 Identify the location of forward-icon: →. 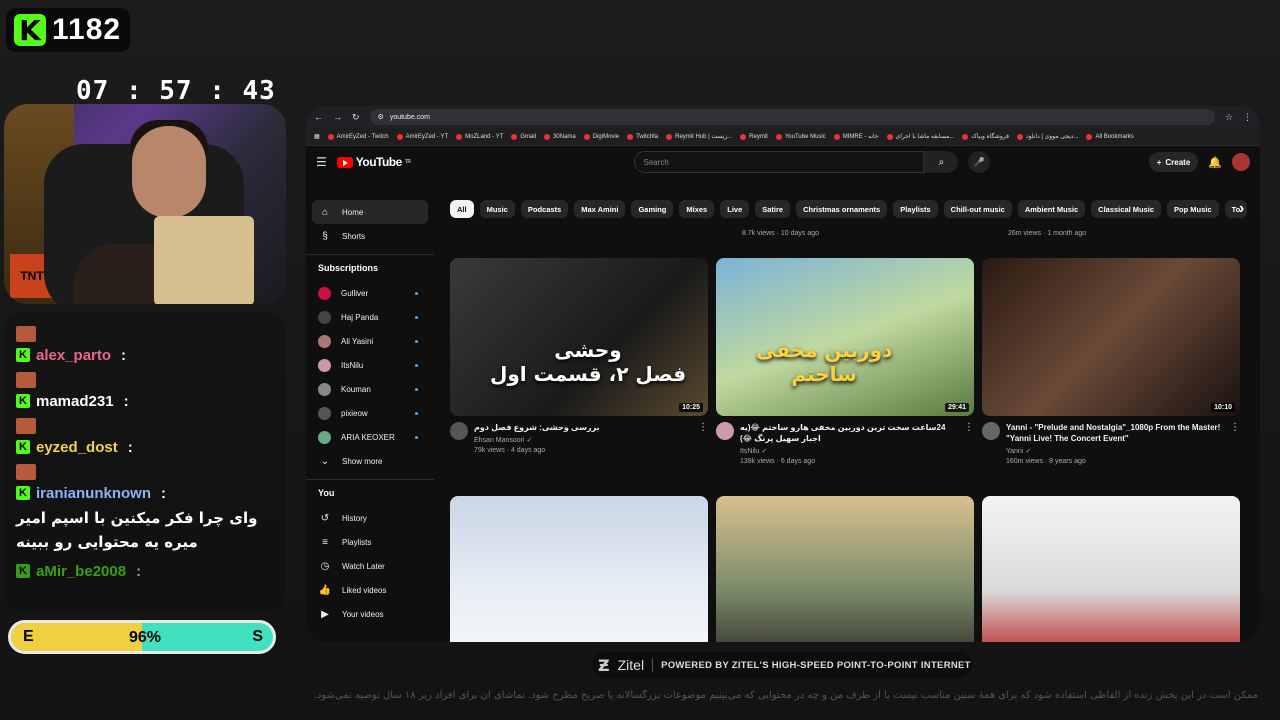
(337, 117).